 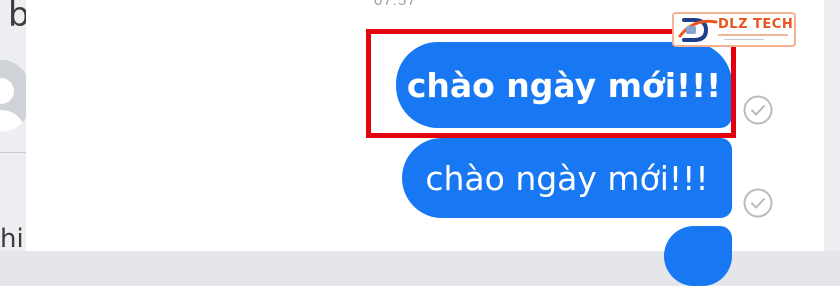 I want to click on message-timestamp: 07:57, so click(x=395, y=4).